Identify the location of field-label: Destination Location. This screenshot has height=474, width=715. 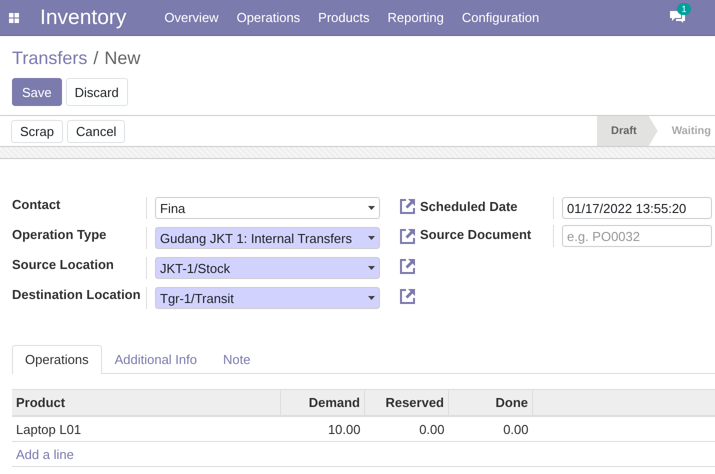
(79, 298).